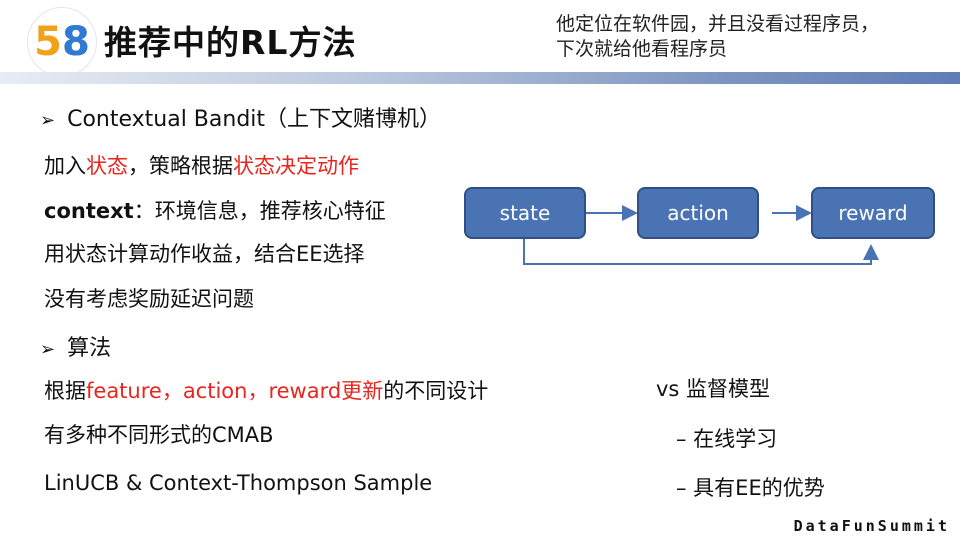 This screenshot has height=540, width=960. Describe the element at coordinates (107, 166) in the screenshot. I see `s1-line1-b: 状态` at that location.